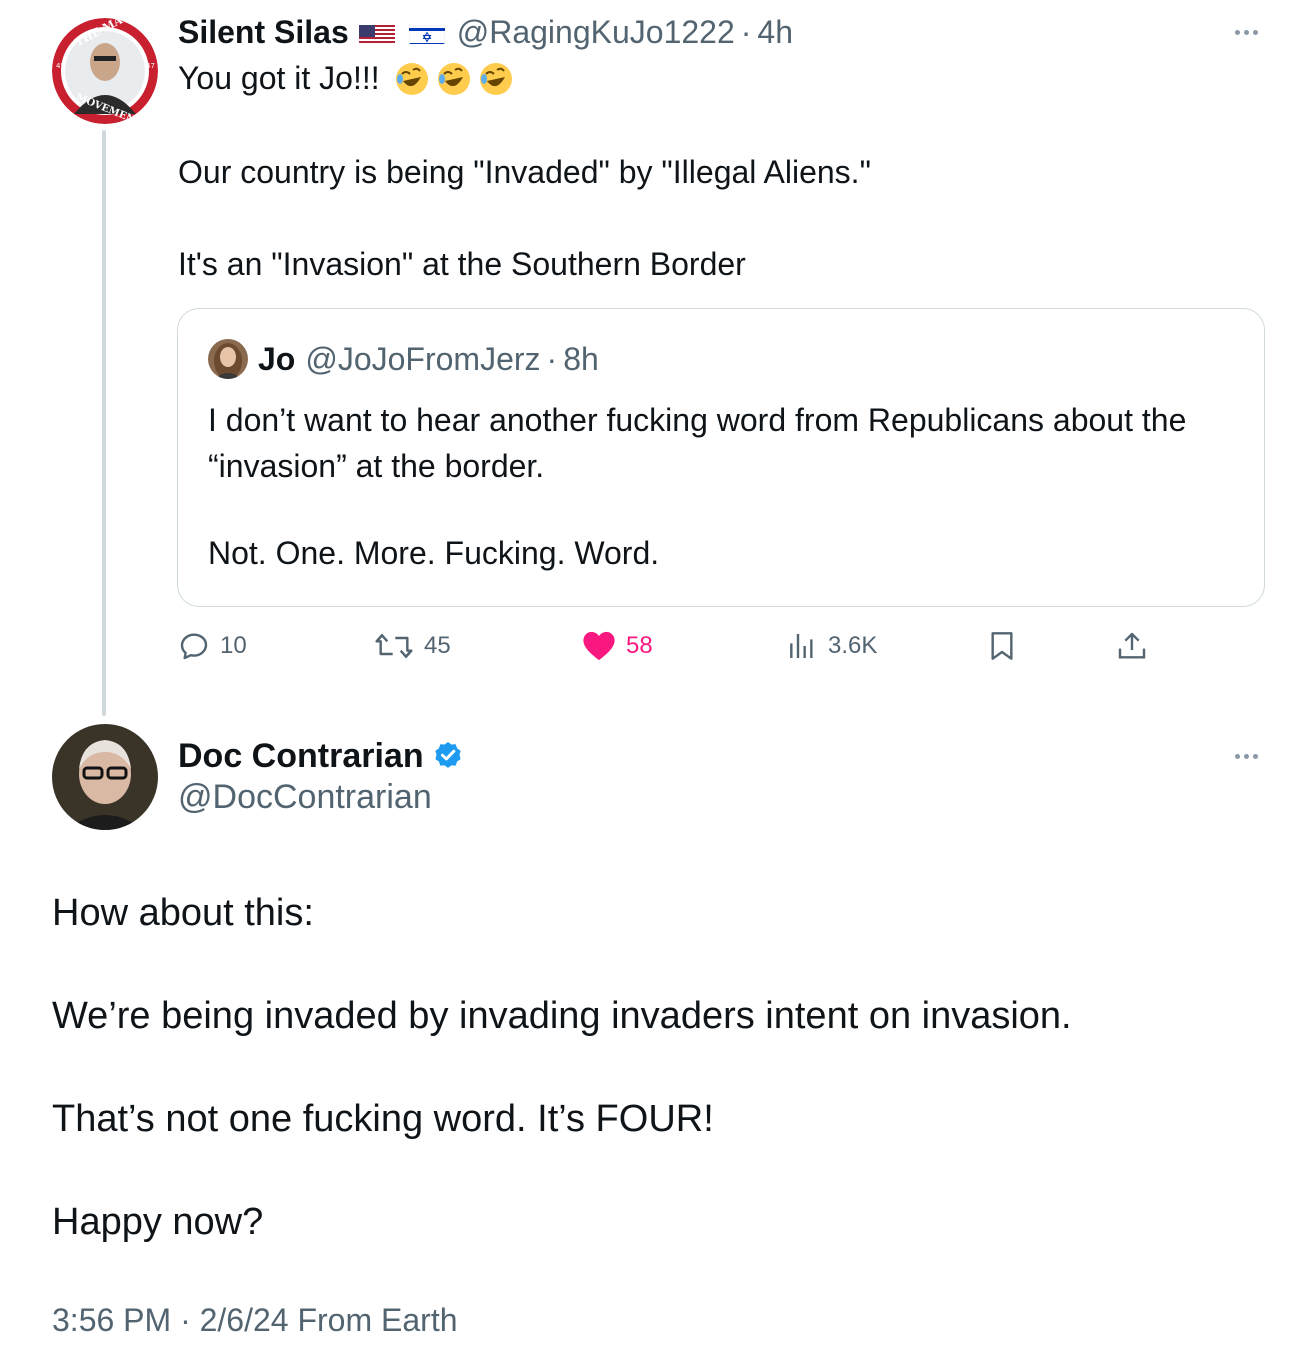 The image size is (1308, 1358). What do you see at coordinates (194, 646) in the screenshot?
I see `reply-icon` at bounding box center [194, 646].